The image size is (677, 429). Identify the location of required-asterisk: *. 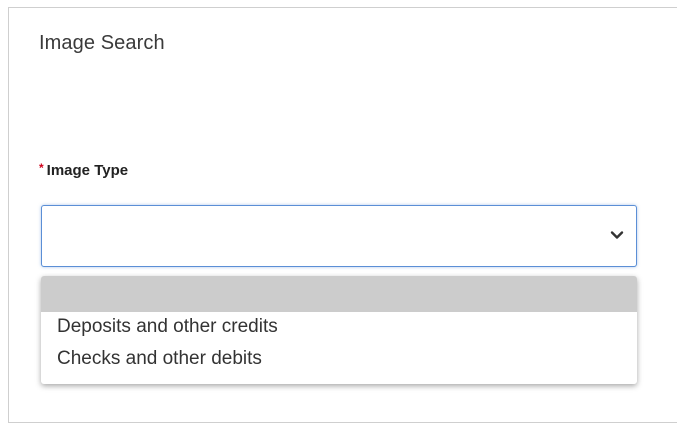
(41, 168).